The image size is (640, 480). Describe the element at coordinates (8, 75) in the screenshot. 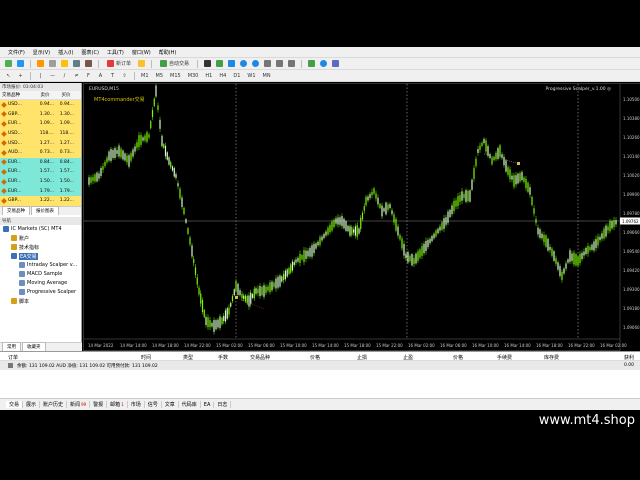

I see `cursor-icon: ↖` at that location.